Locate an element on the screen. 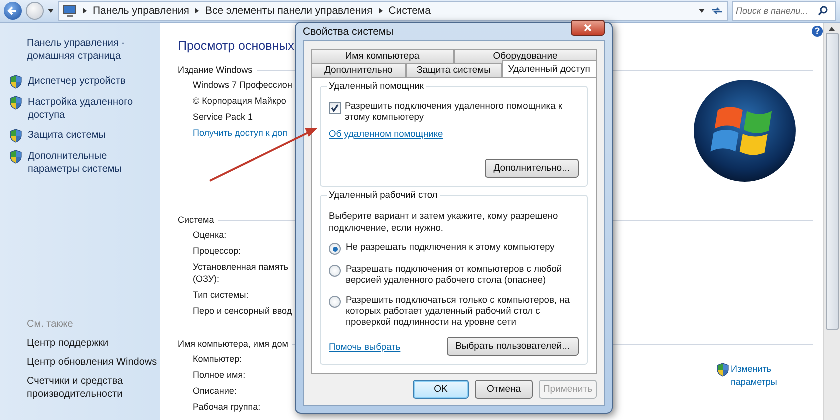  info-label: Описание: is located at coordinates (215, 391).